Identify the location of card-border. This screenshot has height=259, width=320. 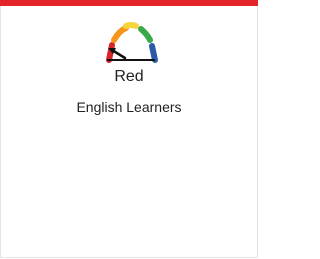
(0, 132).